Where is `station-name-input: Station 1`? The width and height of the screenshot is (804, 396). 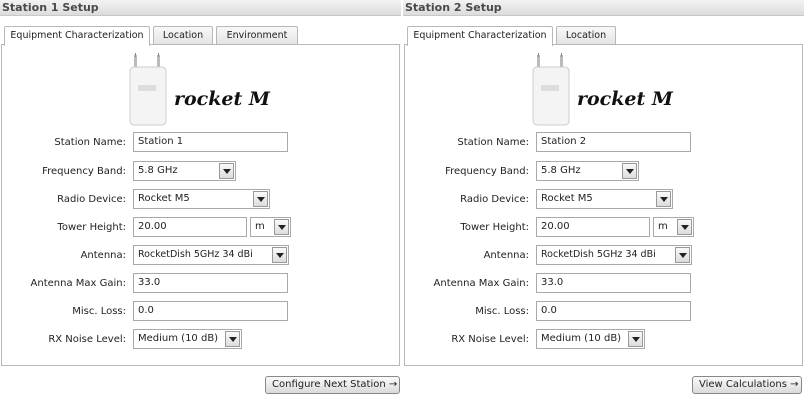 station-name-input: Station 1 is located at coordinates (210, 142).